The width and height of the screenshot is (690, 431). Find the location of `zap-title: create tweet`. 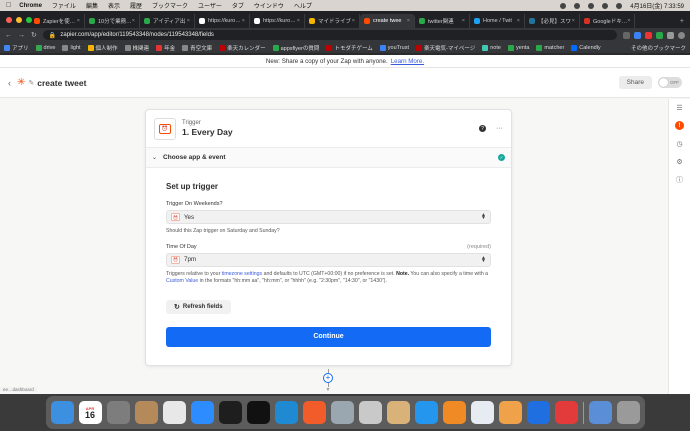

zap-title: create tweet is located at coordinates (61, 83).